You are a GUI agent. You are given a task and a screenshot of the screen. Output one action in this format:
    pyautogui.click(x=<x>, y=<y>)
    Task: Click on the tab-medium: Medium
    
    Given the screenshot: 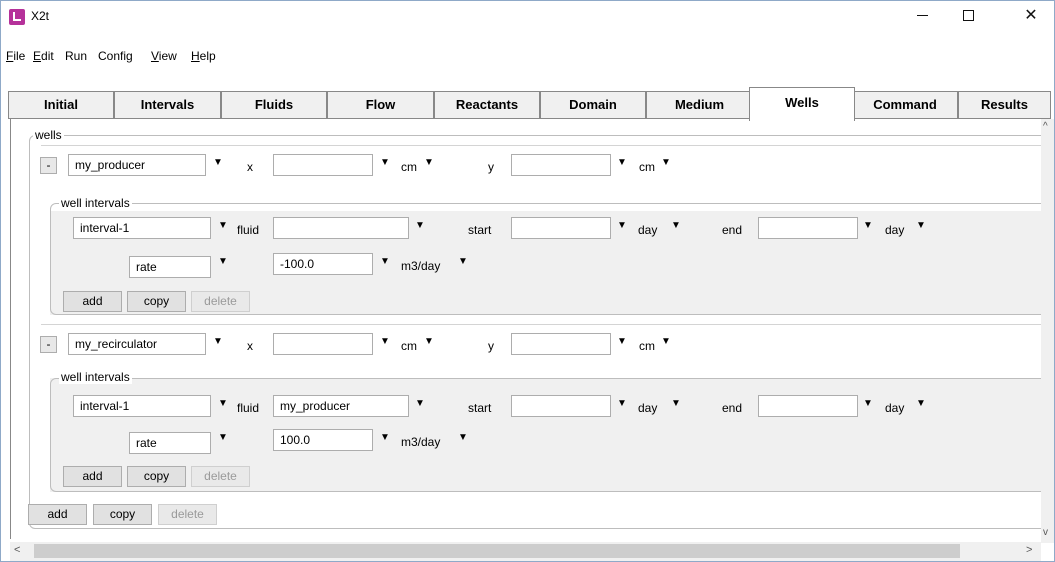 What is the action you would take?
    pyautogui.click(x=699, y=105)
    